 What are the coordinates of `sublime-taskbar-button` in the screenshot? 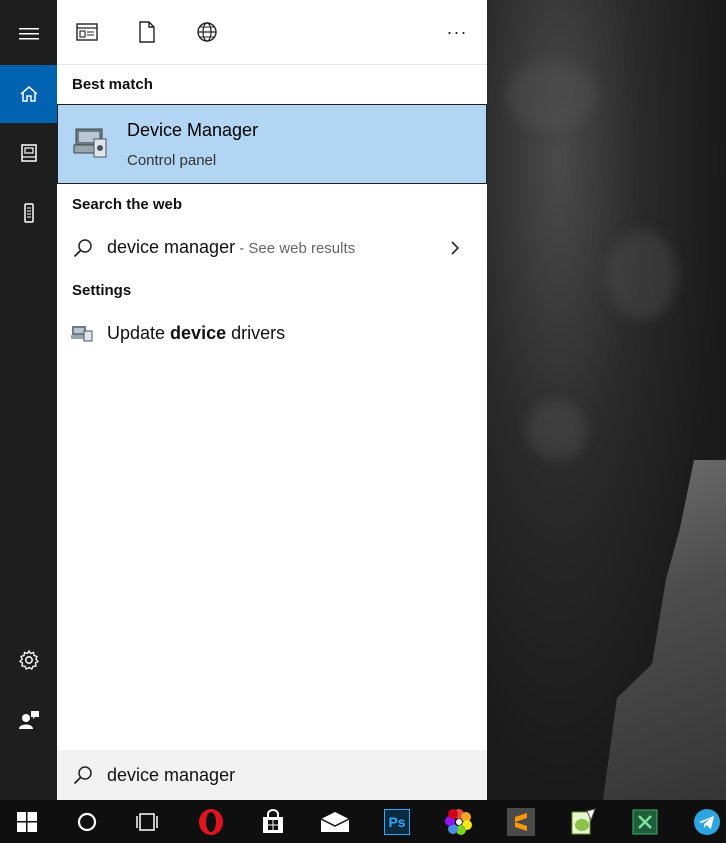 It's located at (521, 821).